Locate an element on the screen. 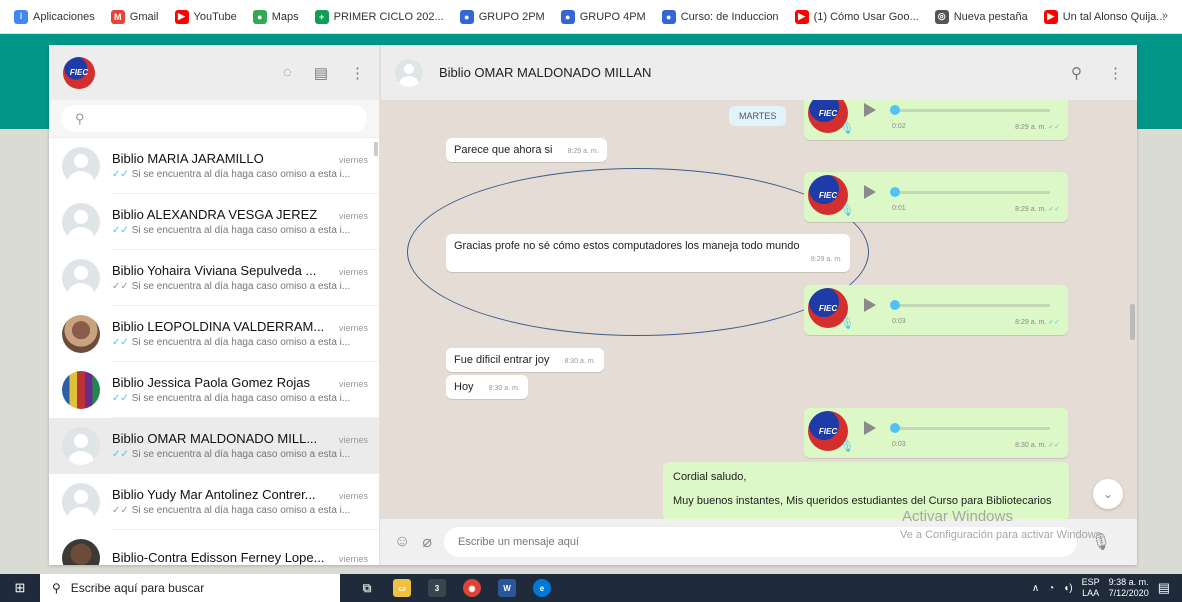 The image size is (1182, 602). bookmark-item: ● GRUPO 4PM is located at coordinates (603, 16).